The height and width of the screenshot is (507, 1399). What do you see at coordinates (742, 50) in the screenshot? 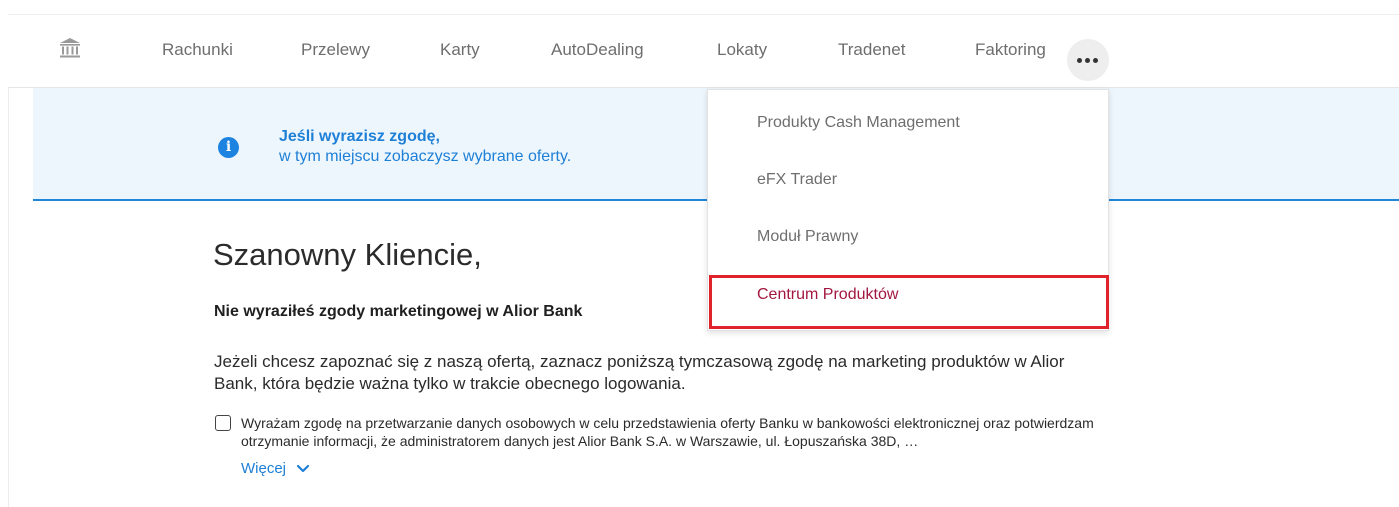
I see `nav-item-lokaty: Lokaty` at bounding box center [742, 50].